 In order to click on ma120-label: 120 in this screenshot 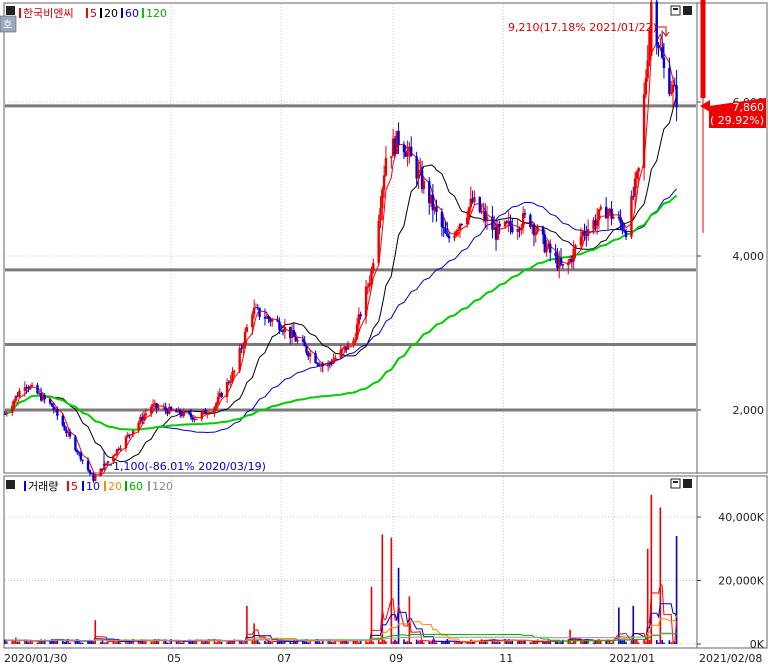, I will do `click(156, 13)`.